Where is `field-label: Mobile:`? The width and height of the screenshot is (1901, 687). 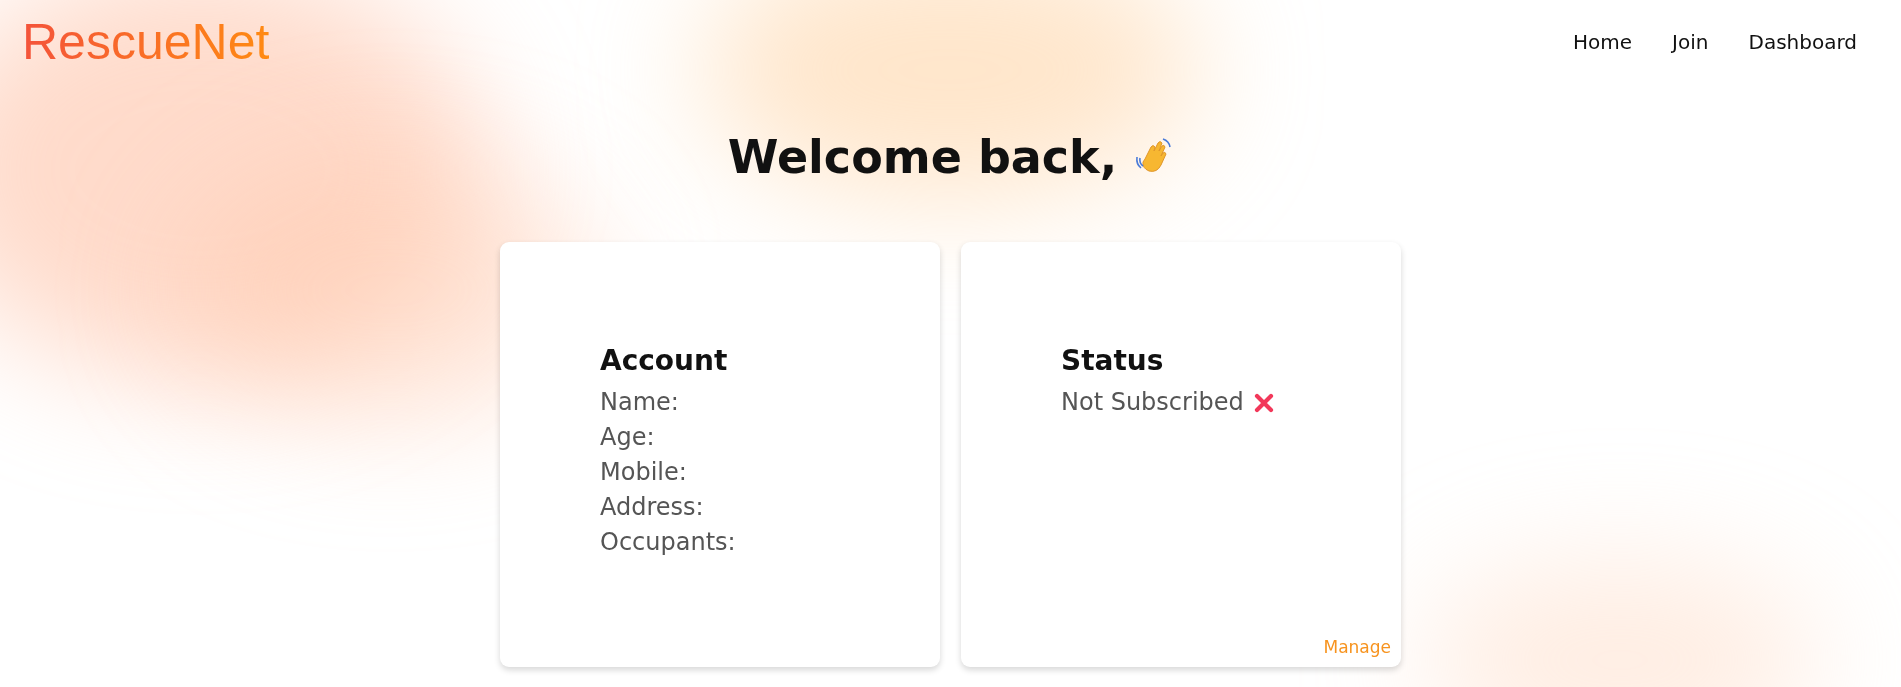 field-label: Mobile: is located at coordinates (643, 472).